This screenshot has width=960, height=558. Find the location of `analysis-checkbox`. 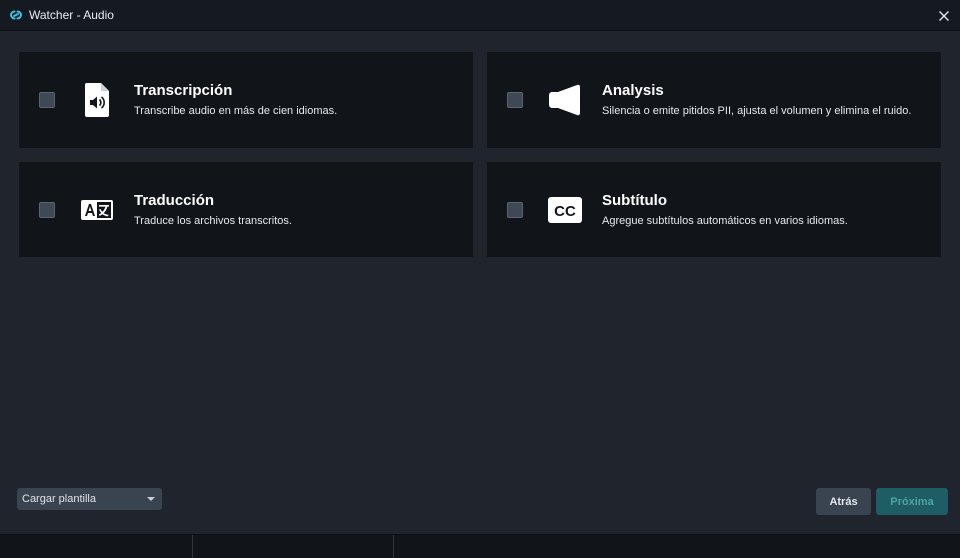

analysis-checkbox is located at coordinates (515, 100).